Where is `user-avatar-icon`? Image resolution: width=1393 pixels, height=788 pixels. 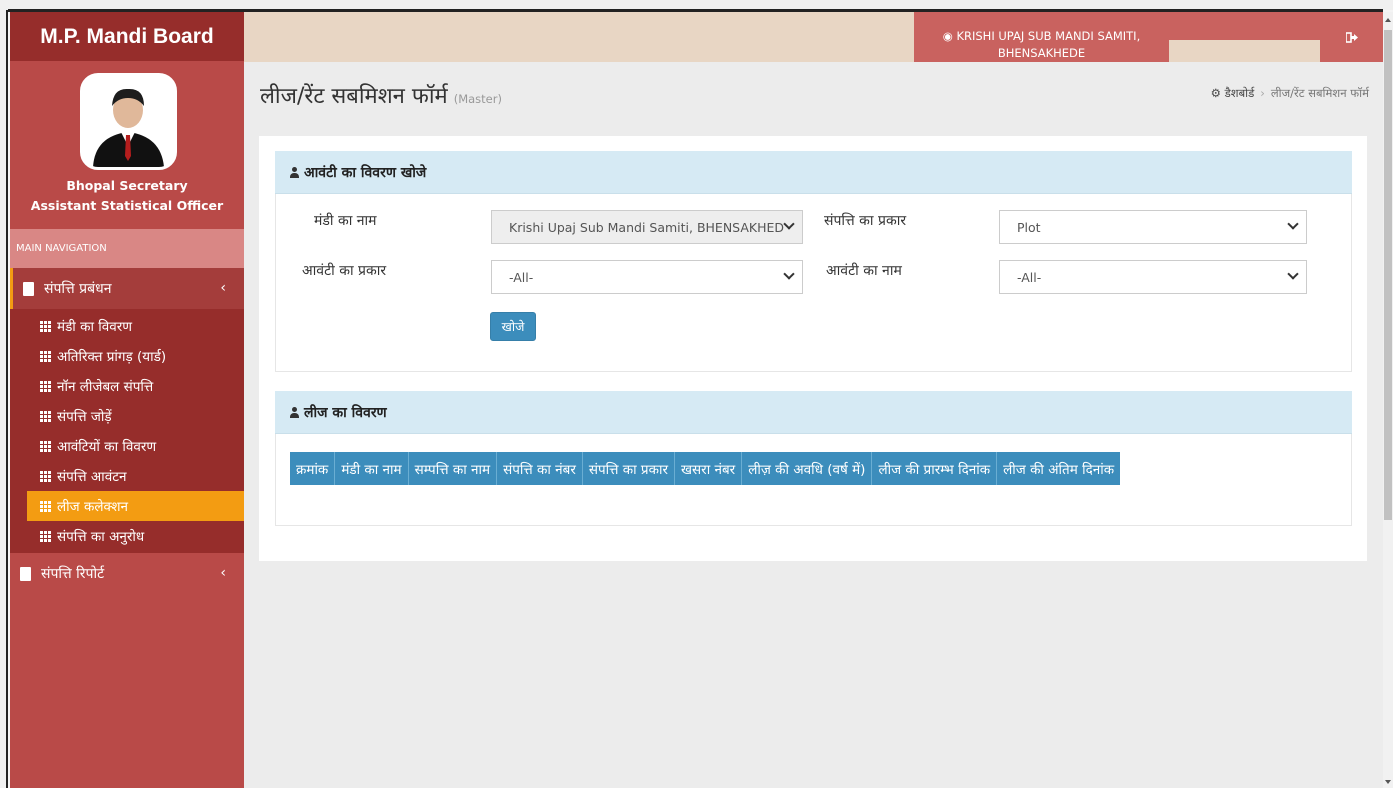 user-avatar-icon is located at coordinates (128, 121).